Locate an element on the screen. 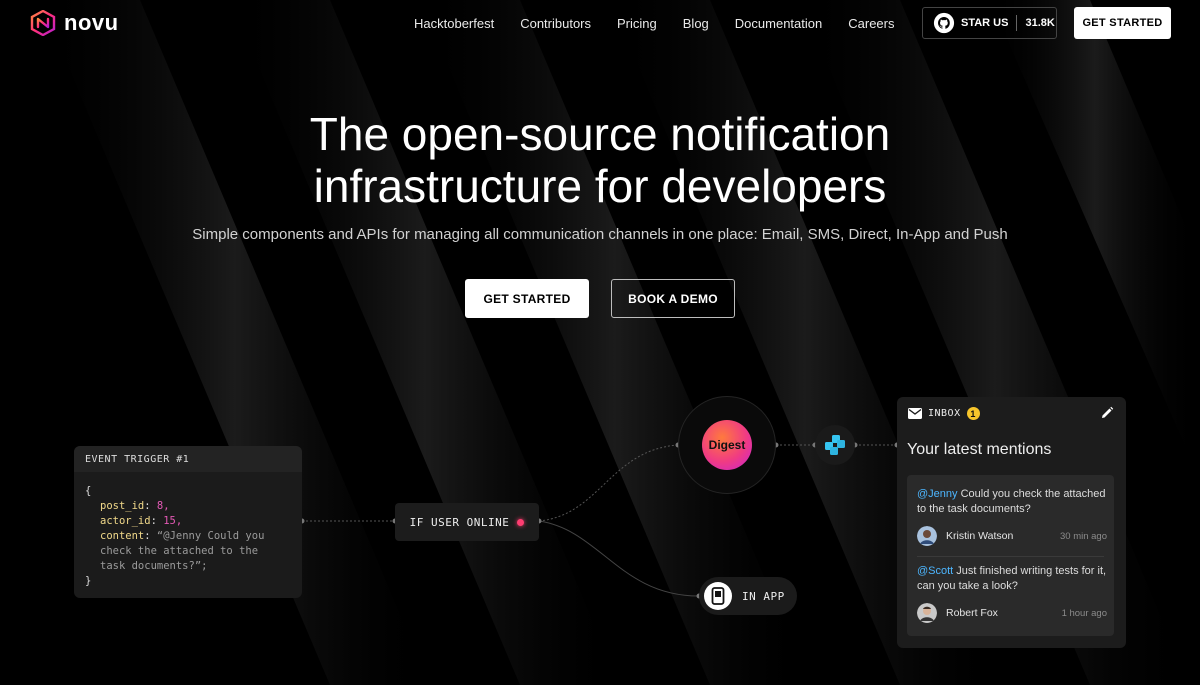  event-trigger-title: EVENT TRIGGER #1 is located at coordinates (188, 459).